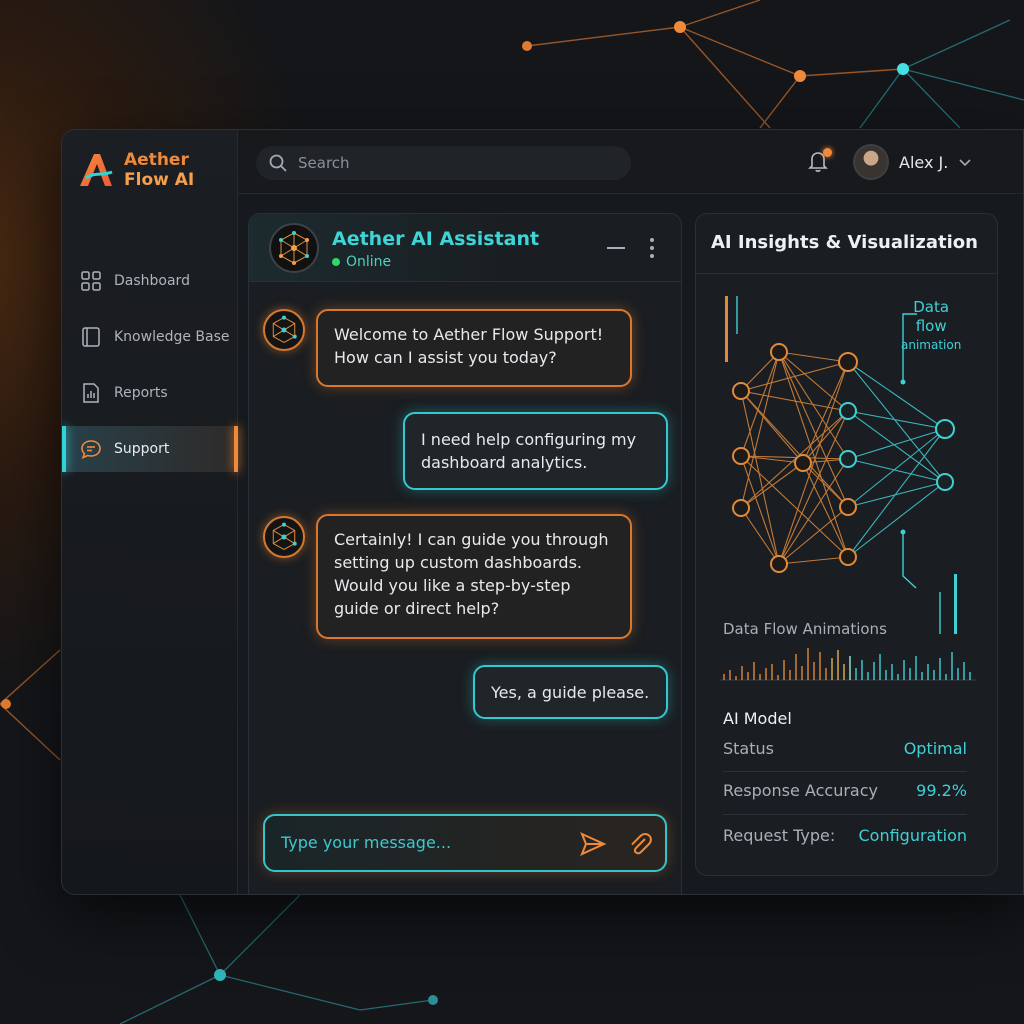 Image resolution: width=1024 pixels, height=1024 pixels. I want to click on request-type-row: Request Type: Configuration, so click(845, 835).